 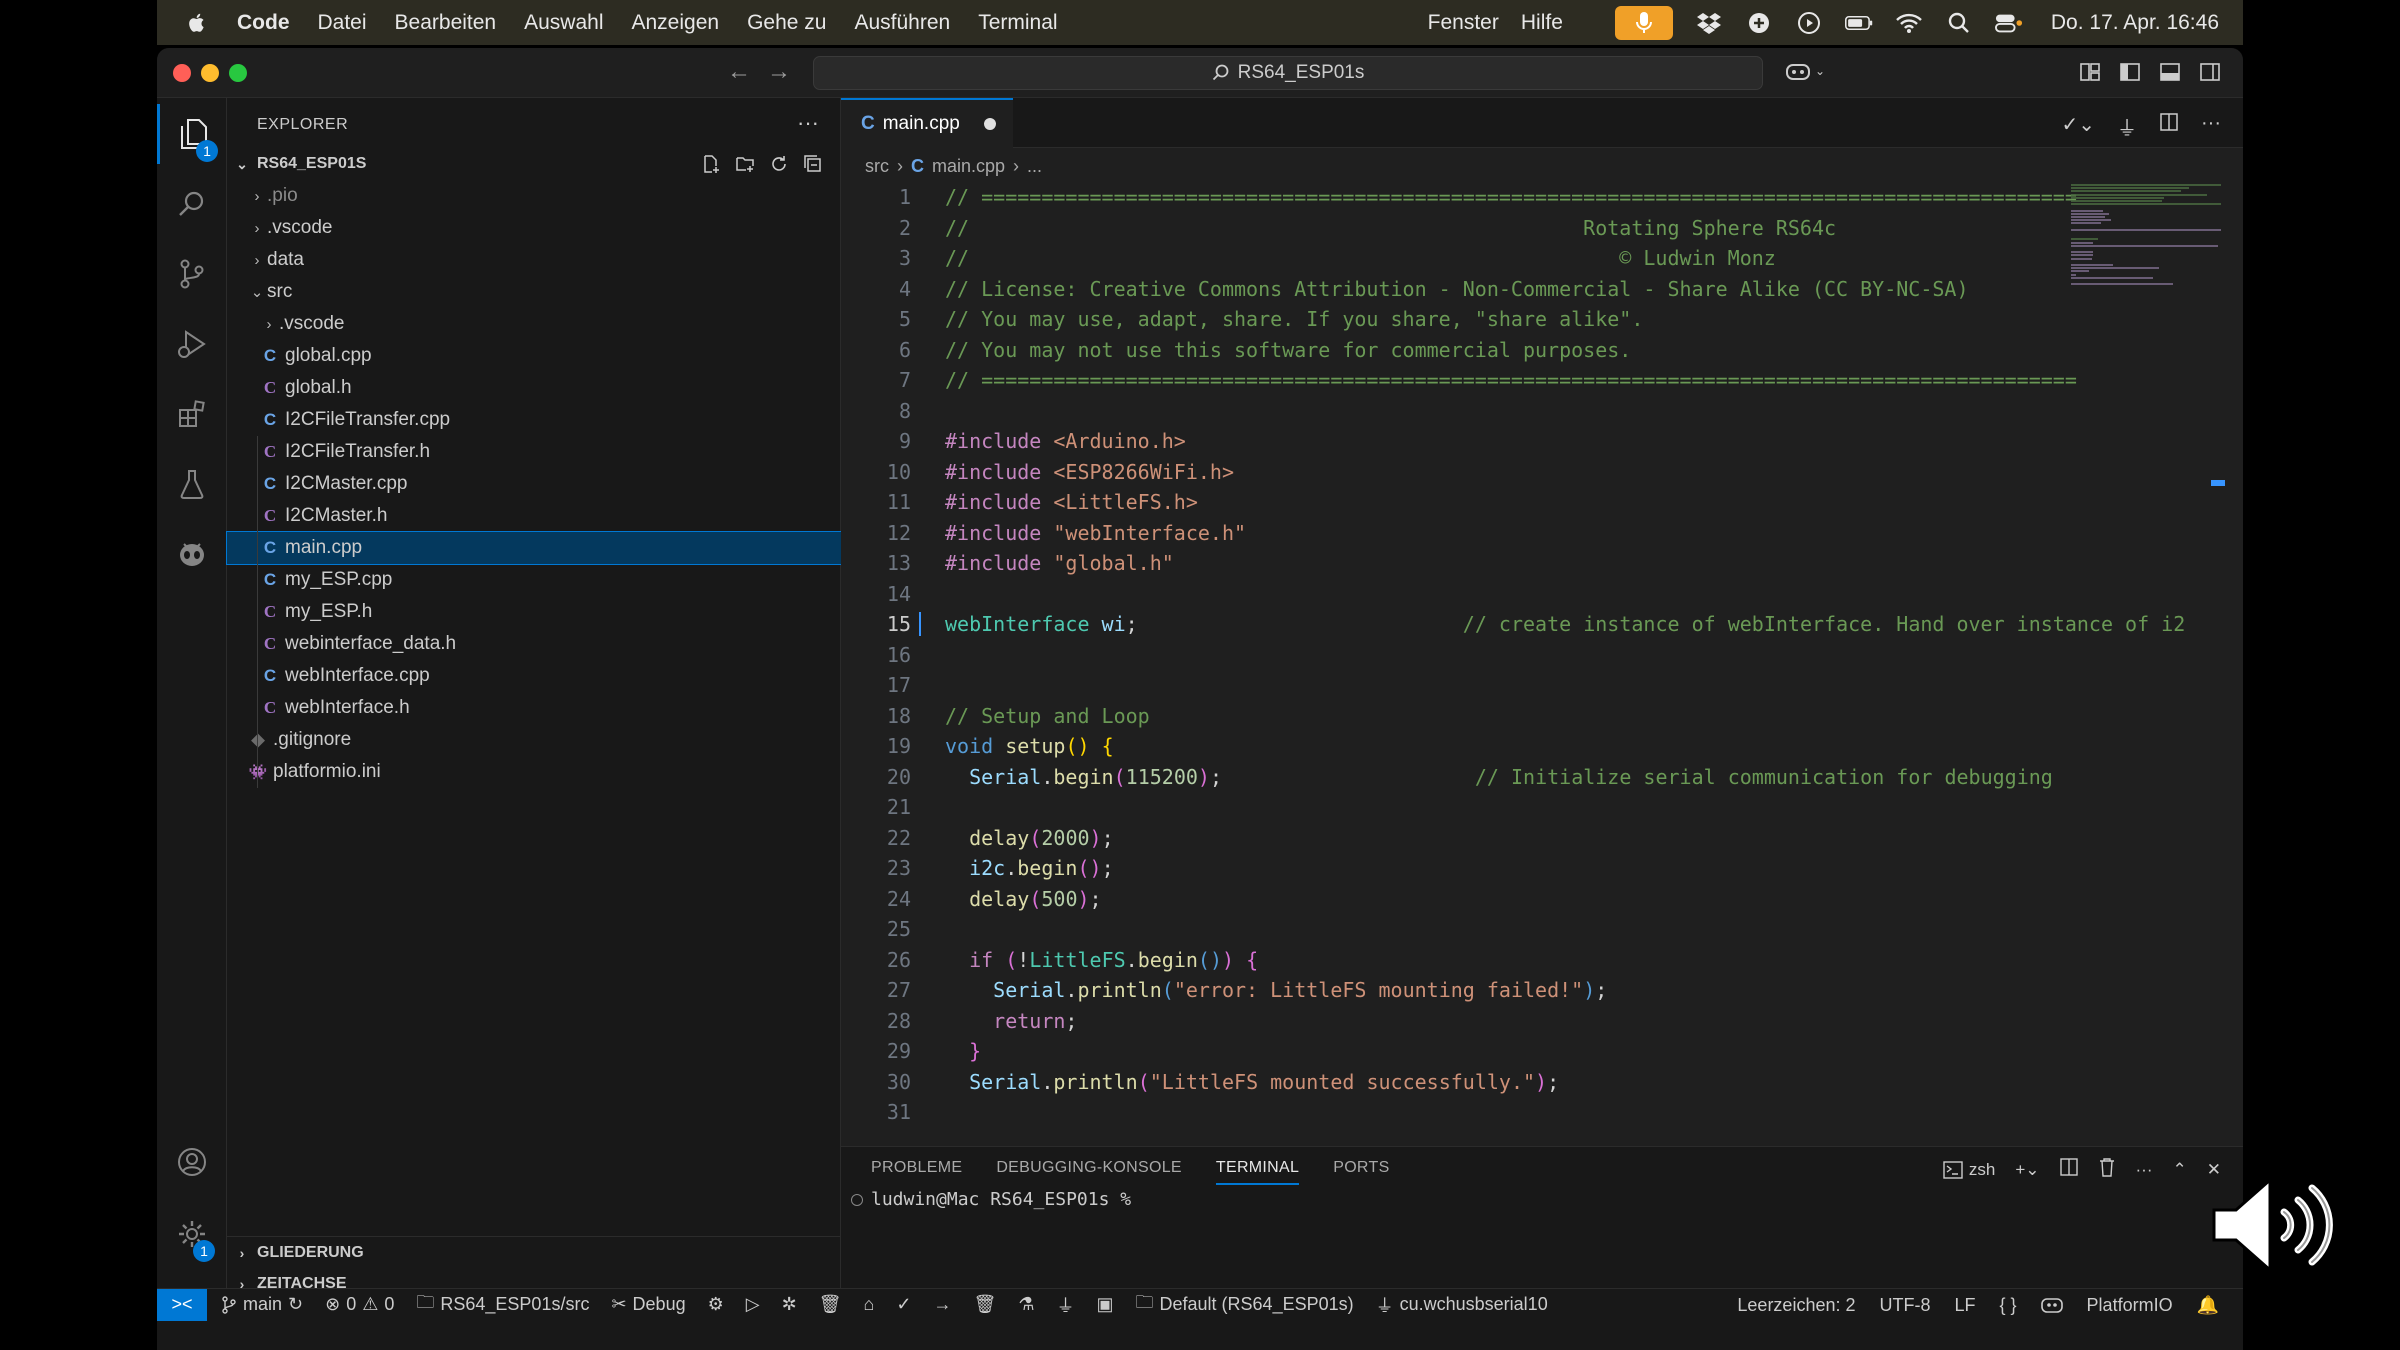 What do you see at coordinates (1029, 838) in the screenshot?
I see `code-line: delay(2000);` at bounding box center [1029, 838].